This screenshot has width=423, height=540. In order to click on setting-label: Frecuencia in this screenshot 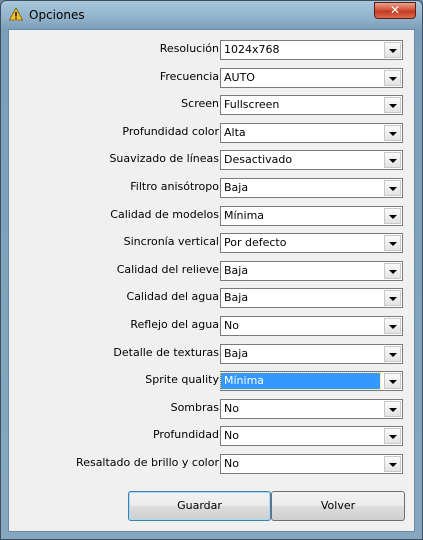, I will do `click(189, 76)`.